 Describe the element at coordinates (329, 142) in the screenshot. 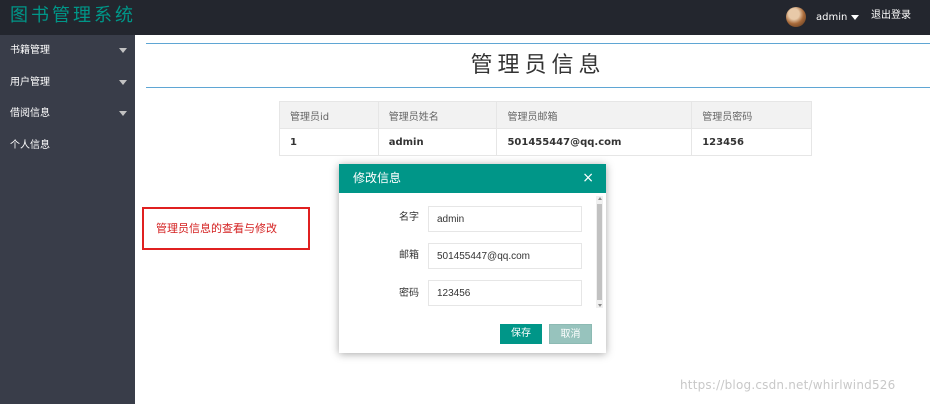

I see `table-cell: 1` at that location.